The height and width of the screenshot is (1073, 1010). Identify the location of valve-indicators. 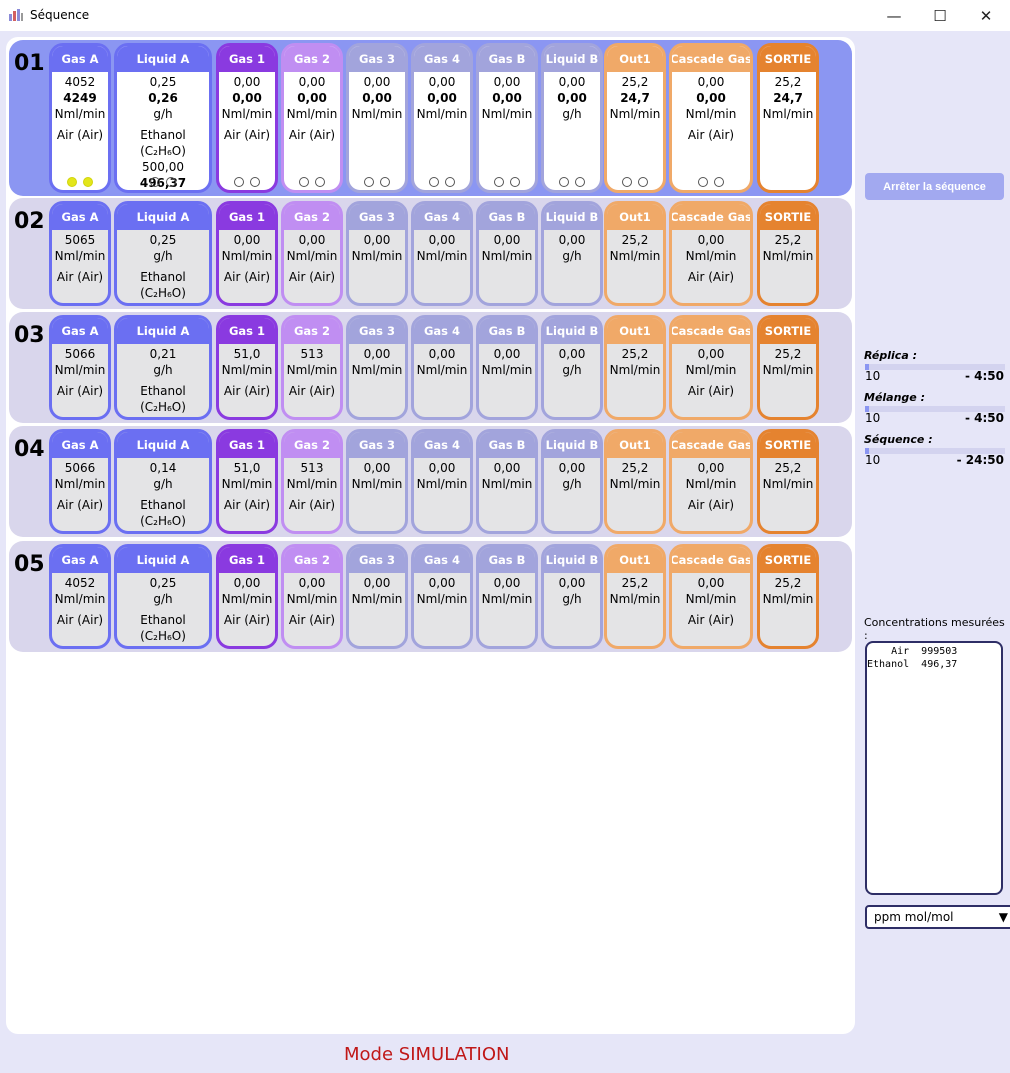
(635, 182).